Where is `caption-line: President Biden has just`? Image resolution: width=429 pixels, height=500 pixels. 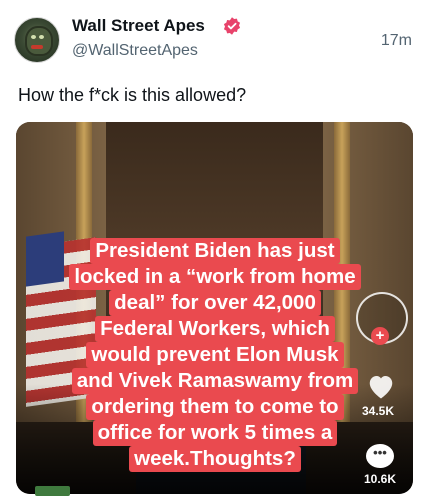 caption-line: President Biden has just is located at coordinates (215, 251).